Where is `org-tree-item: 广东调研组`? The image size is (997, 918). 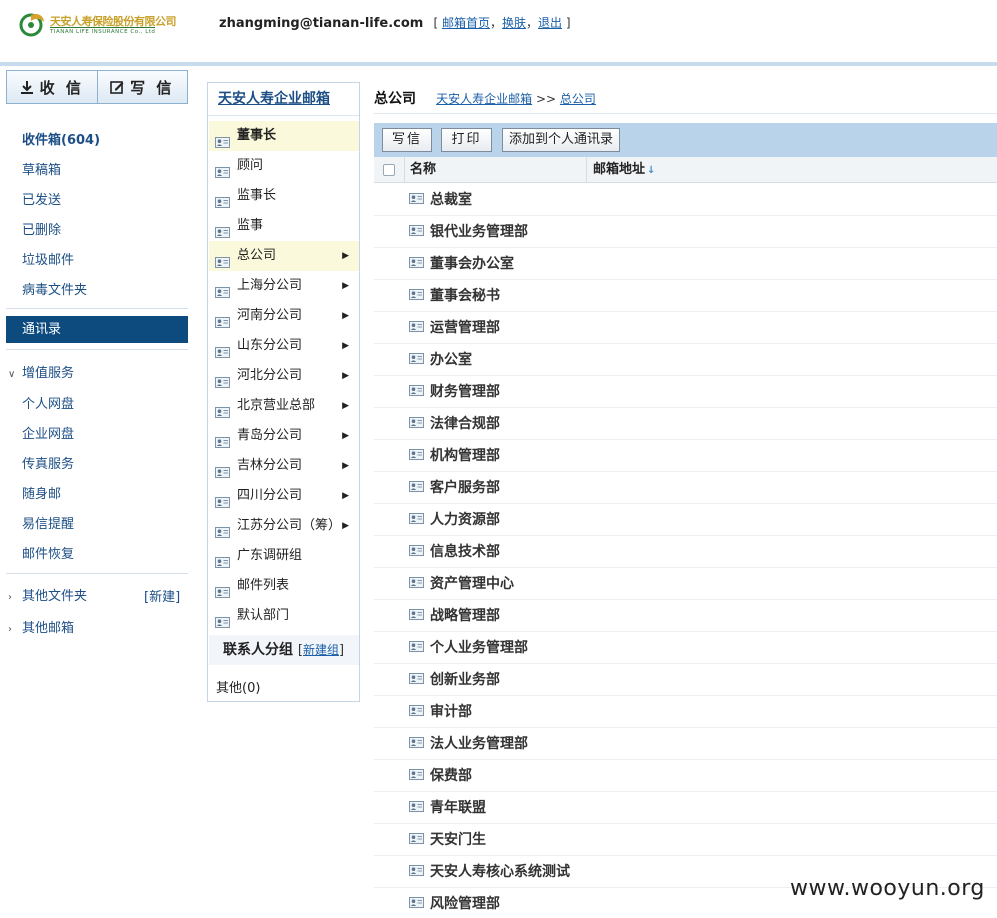
org-tree-item: 广东调研组 is located at coordinates (284, 556).